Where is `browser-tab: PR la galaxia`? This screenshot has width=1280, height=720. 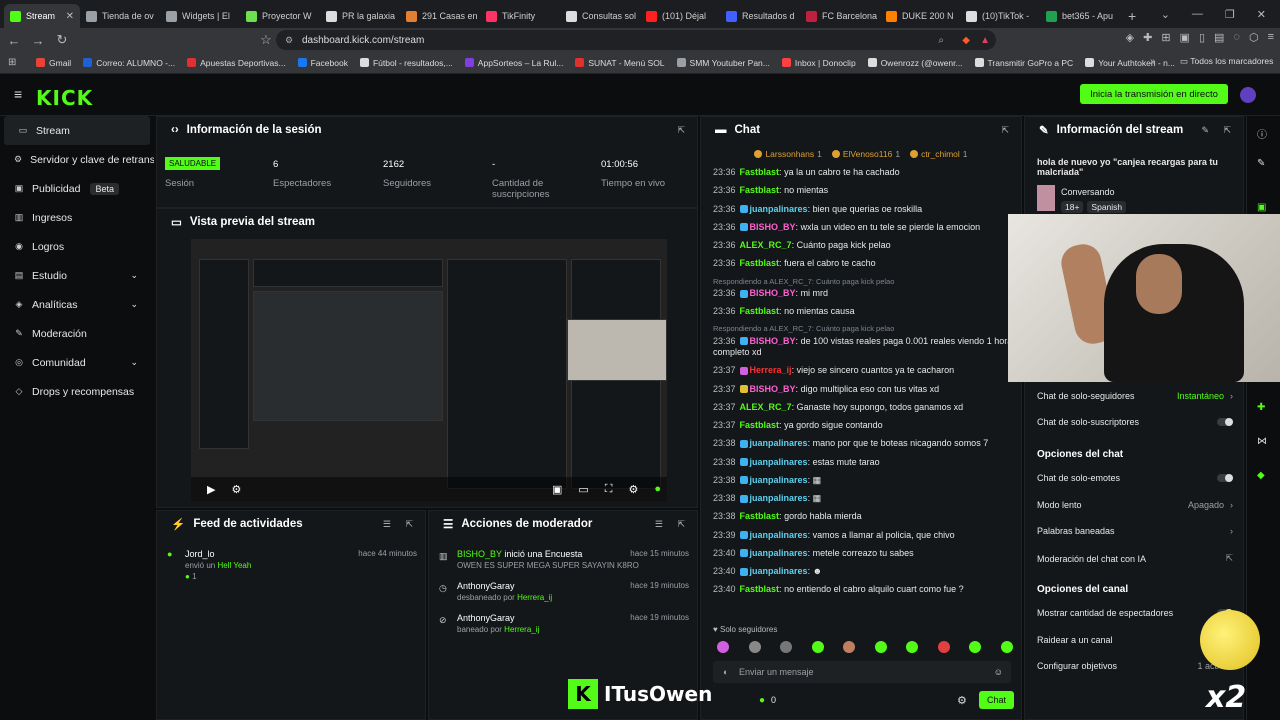 browser-tab: PR la galaxia is located at coordinates (360, 16).